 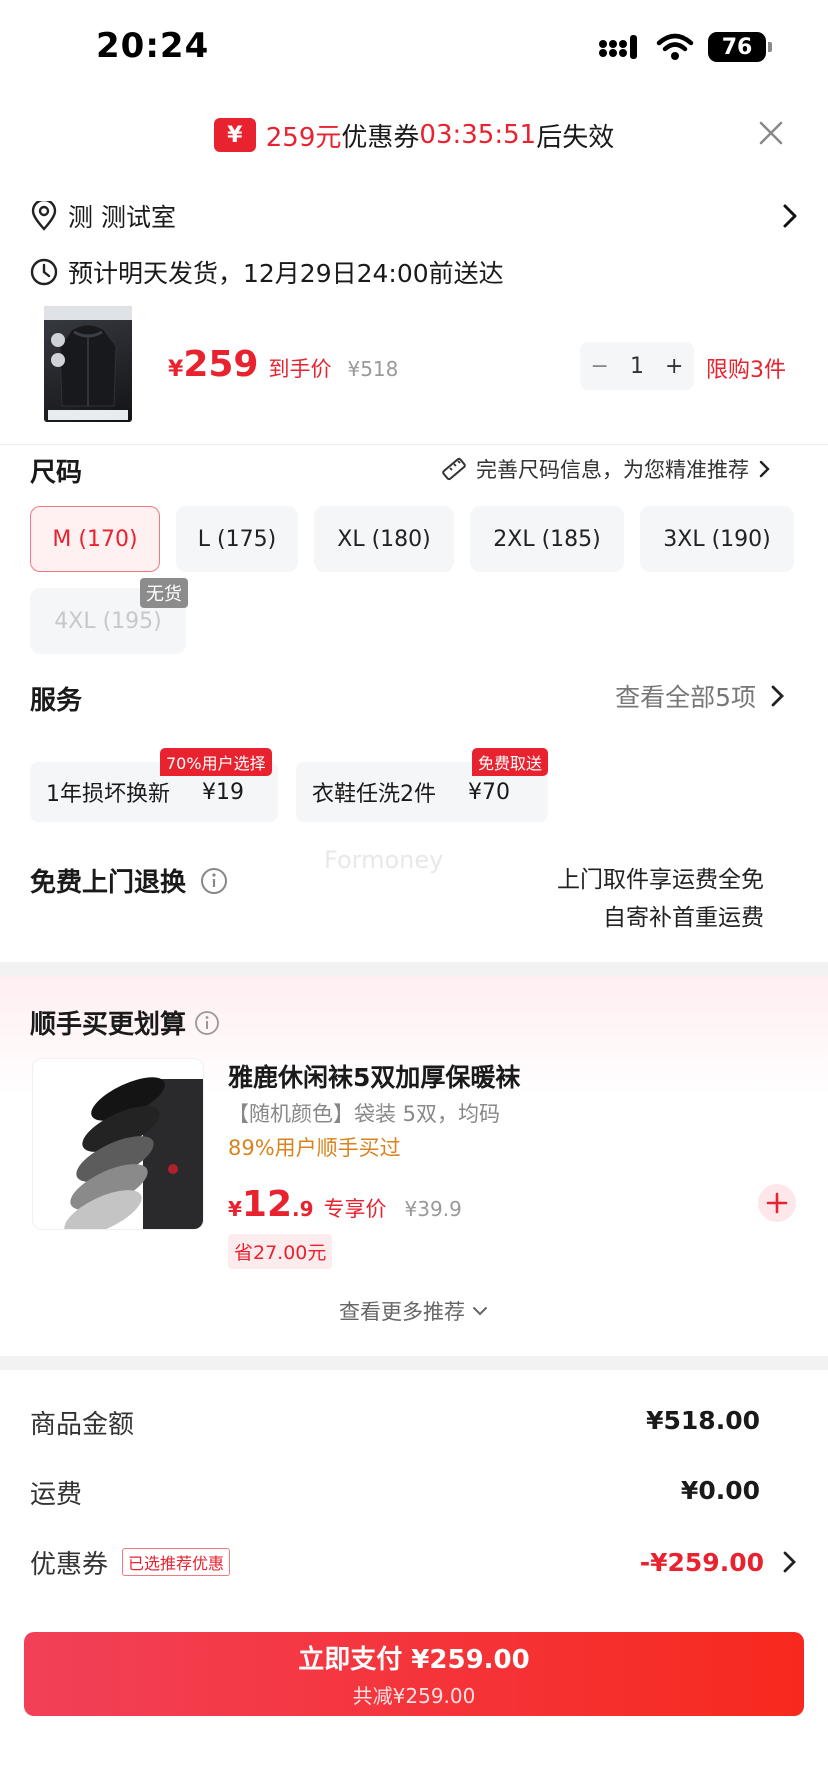 What do you see at coordinates (69, 1564) in the screenshot?
I see `bill-coupon-label: 优惠券` at bounding box center [69, 1564].